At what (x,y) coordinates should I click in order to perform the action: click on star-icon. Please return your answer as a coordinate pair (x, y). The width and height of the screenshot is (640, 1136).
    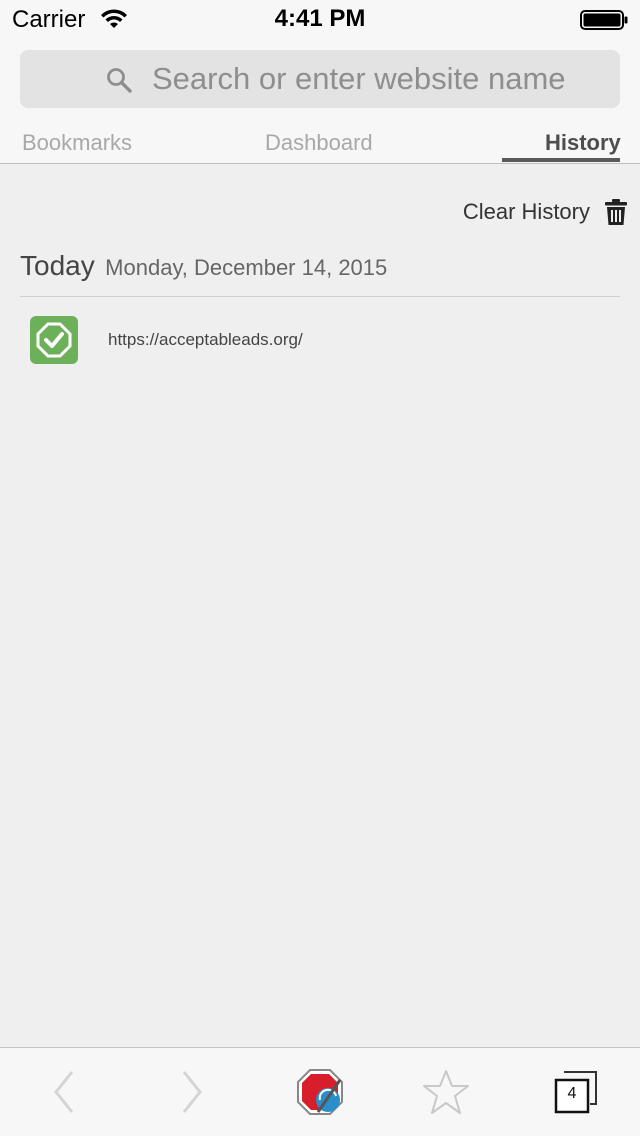
    Looking at the image, I should click on (446, 1092).